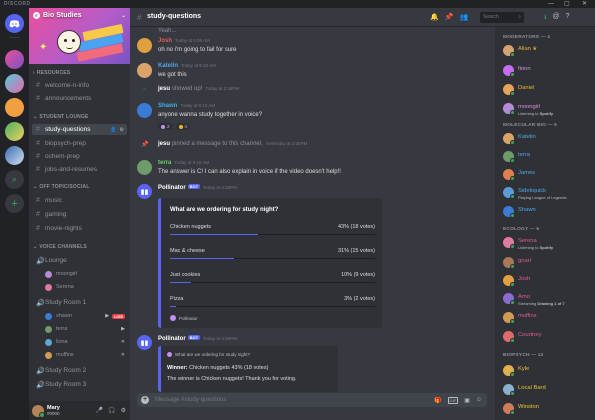 This screenshot has height=420, width=595. Describe the element at coordinates (183, 163) in the screenshot. I see `message-author: terra Today at 9:18 AM` at that location.